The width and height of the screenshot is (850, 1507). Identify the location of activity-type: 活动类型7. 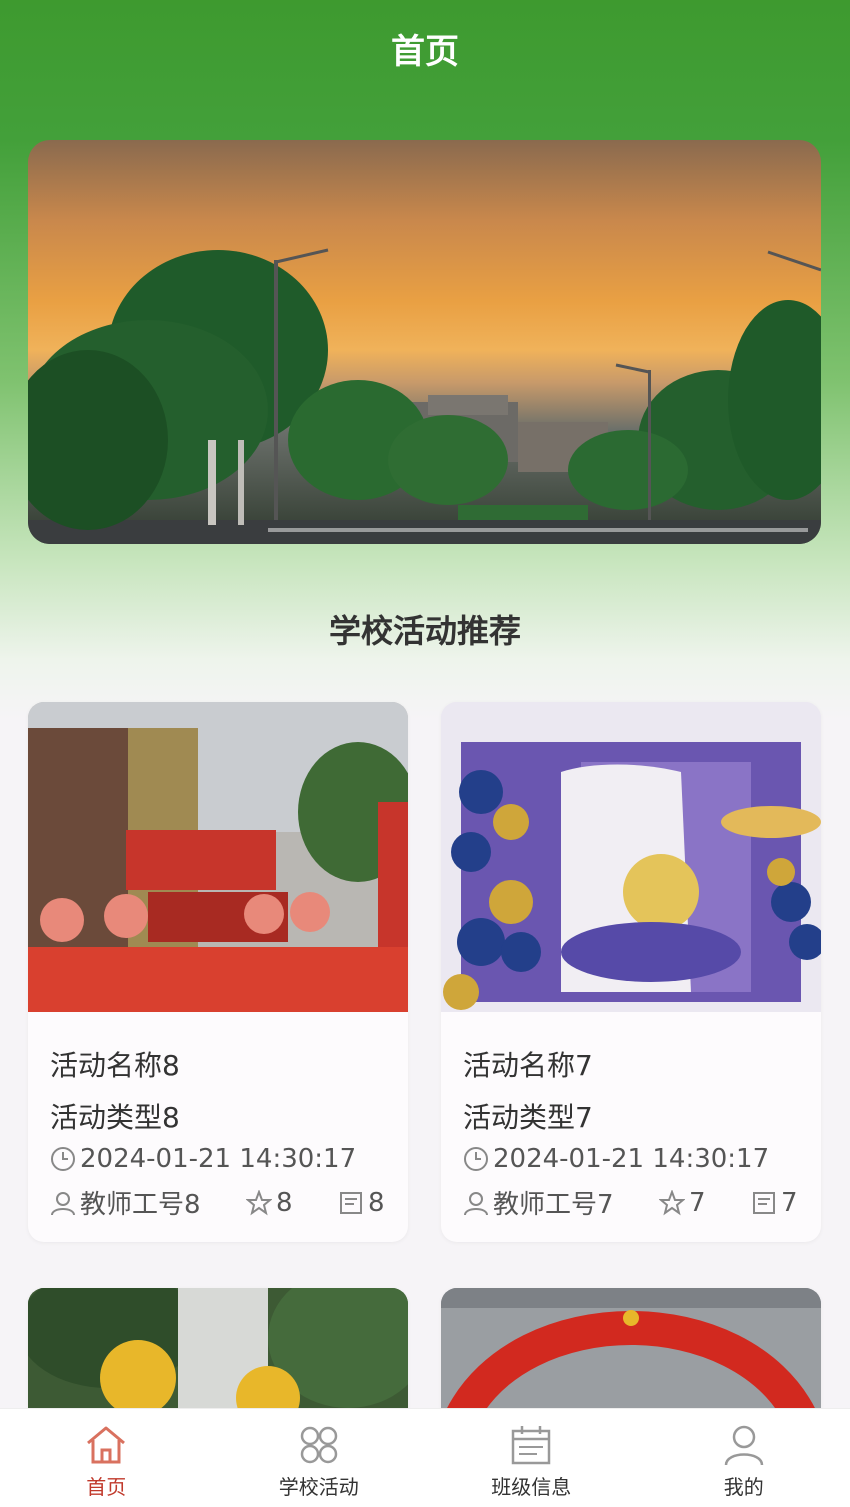
(528, 1116).